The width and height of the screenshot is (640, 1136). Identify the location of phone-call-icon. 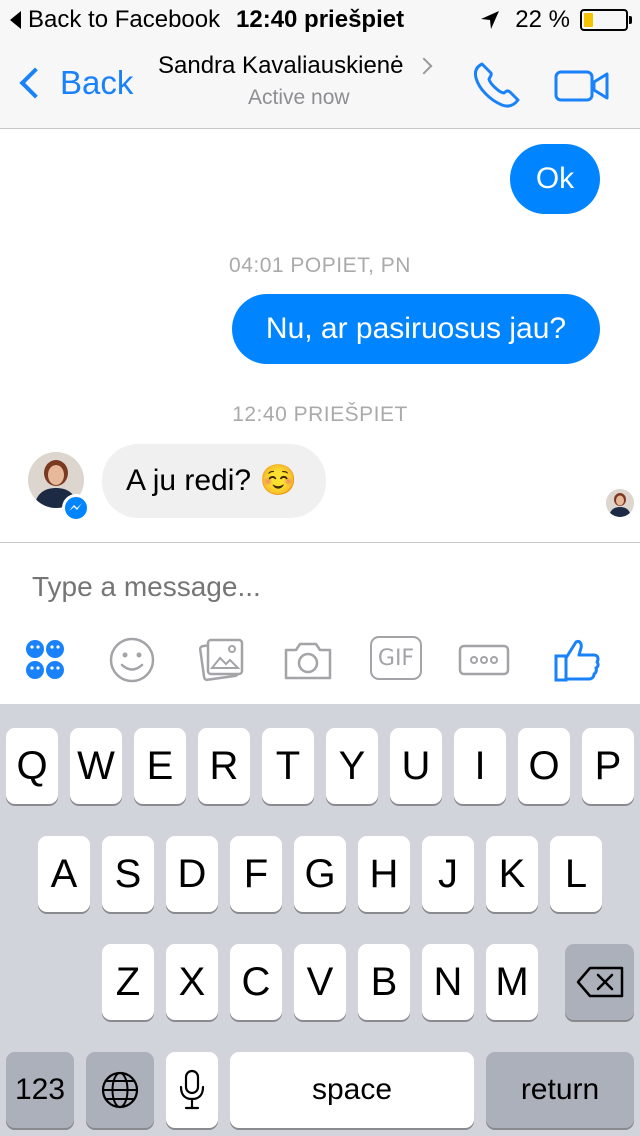
(497, 85).